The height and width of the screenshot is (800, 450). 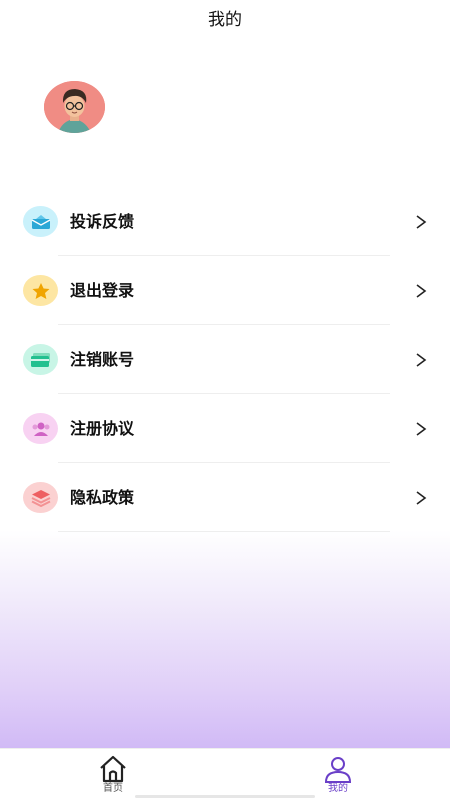 What do you see at coordinates (225, 497) in the screenshot?
I see `menu-item-privacy-policy: 隐私政策` at bounding box center [225, 497].